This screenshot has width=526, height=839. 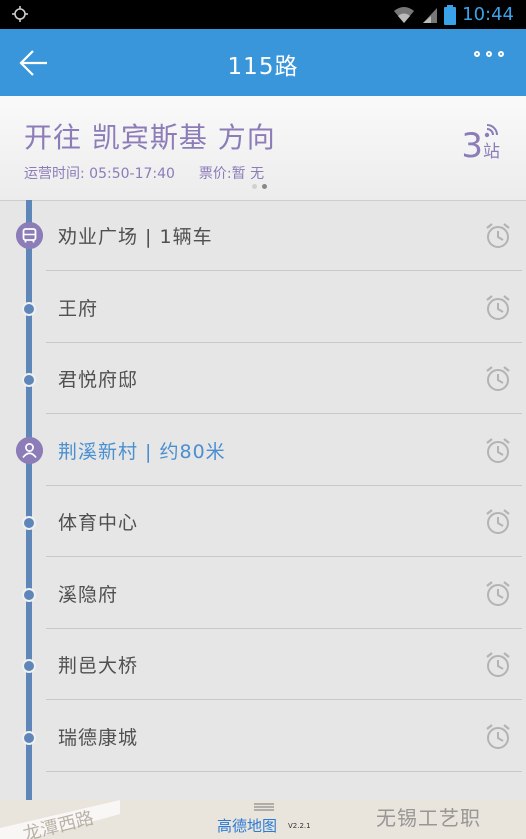 I want to click on status-icons: 10:44, so click(x=453, y=14).